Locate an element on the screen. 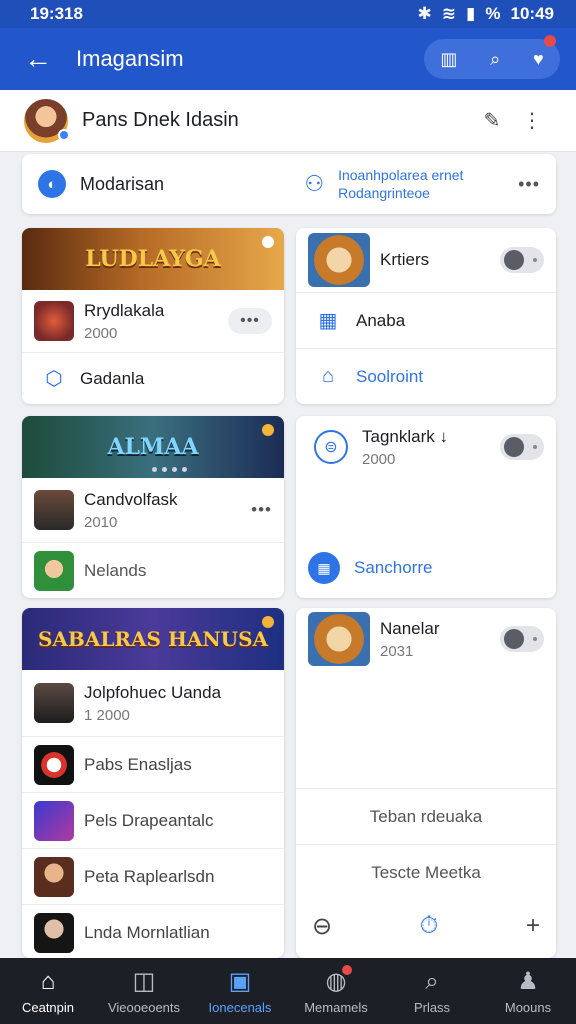  banner-title: ALMAA is located at coordinates (153, 447).